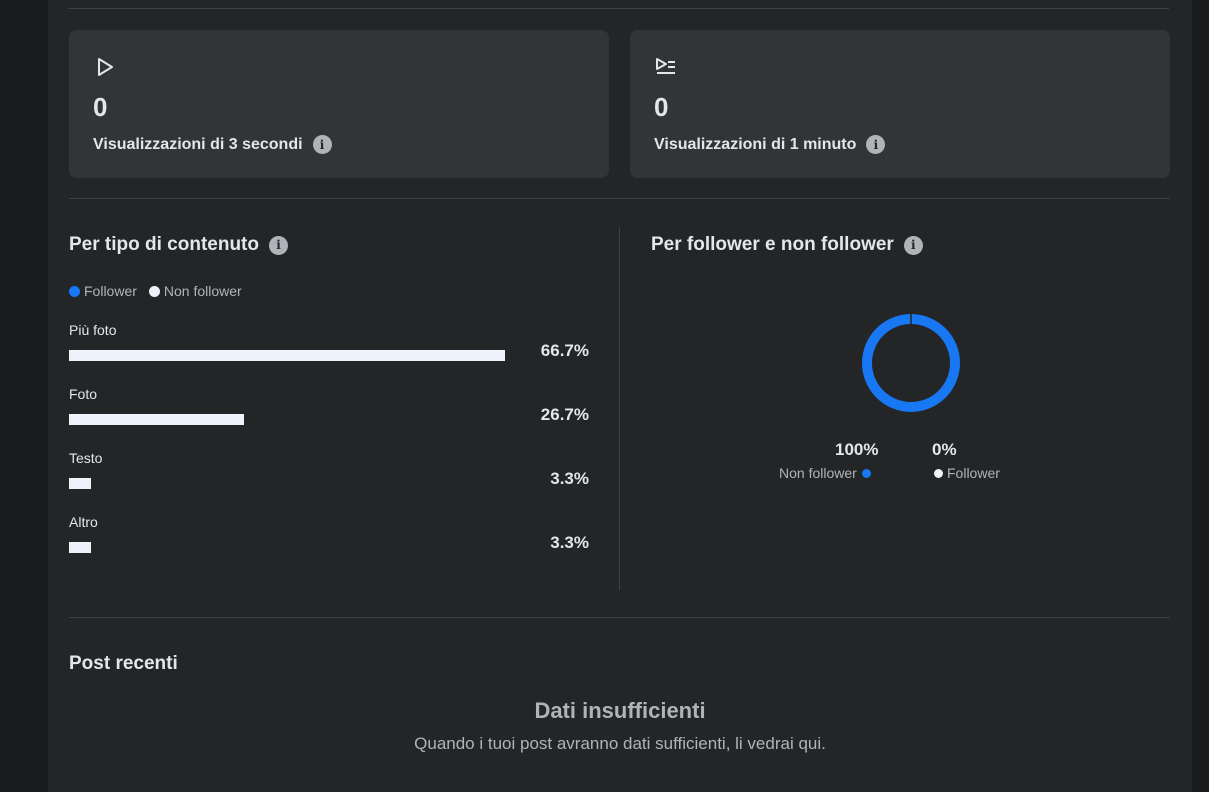 This screenshot has width=1209, height=792. Describe the element at coordinates (80, 547) in the screenshot. I see `bar-fill-altro` at that location.